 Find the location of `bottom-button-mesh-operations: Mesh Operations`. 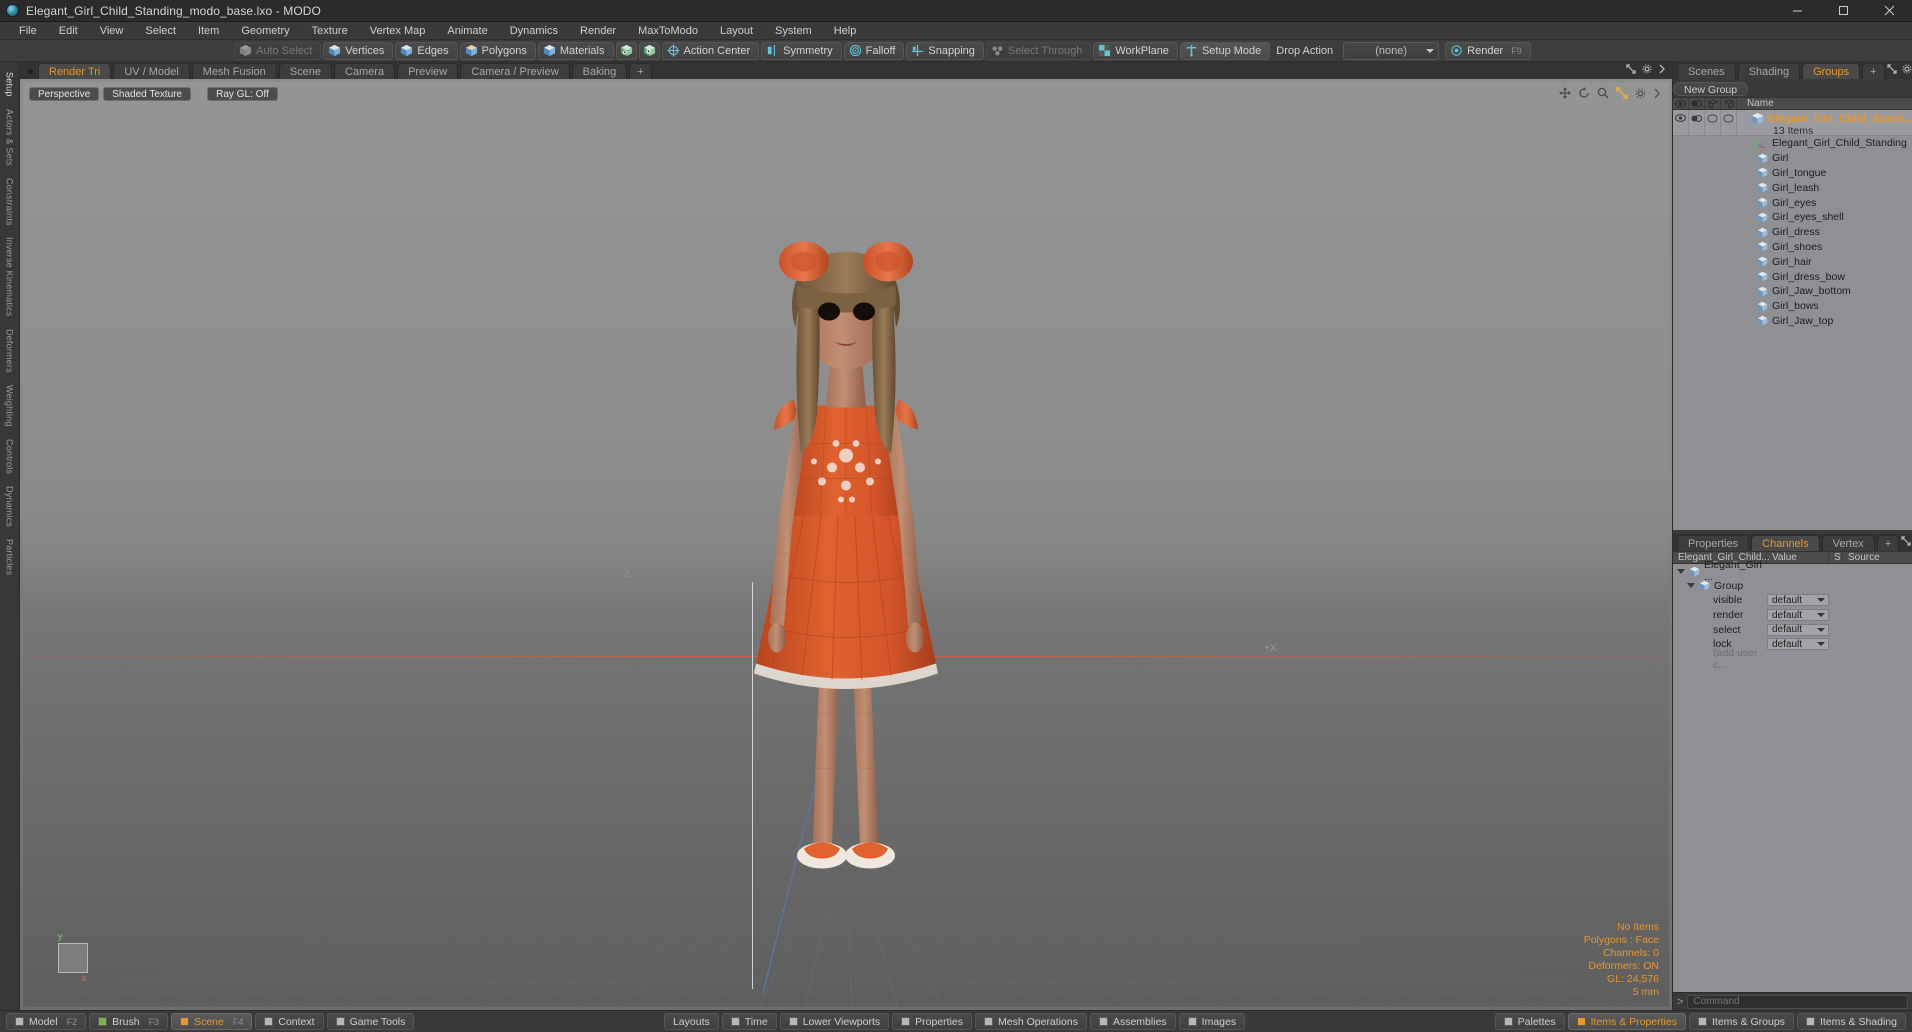

bottom-button-mesh-operations: Mesh Operations is located at coordinates (1031, 1021).